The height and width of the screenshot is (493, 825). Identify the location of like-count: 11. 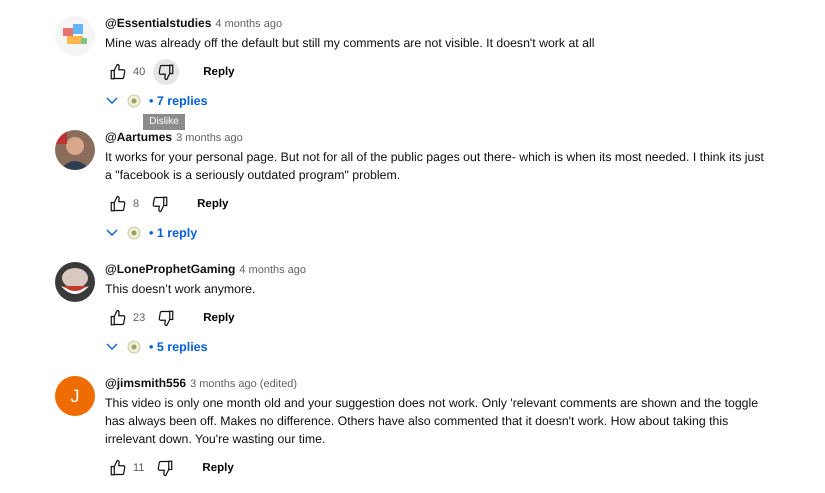
(138, 468).